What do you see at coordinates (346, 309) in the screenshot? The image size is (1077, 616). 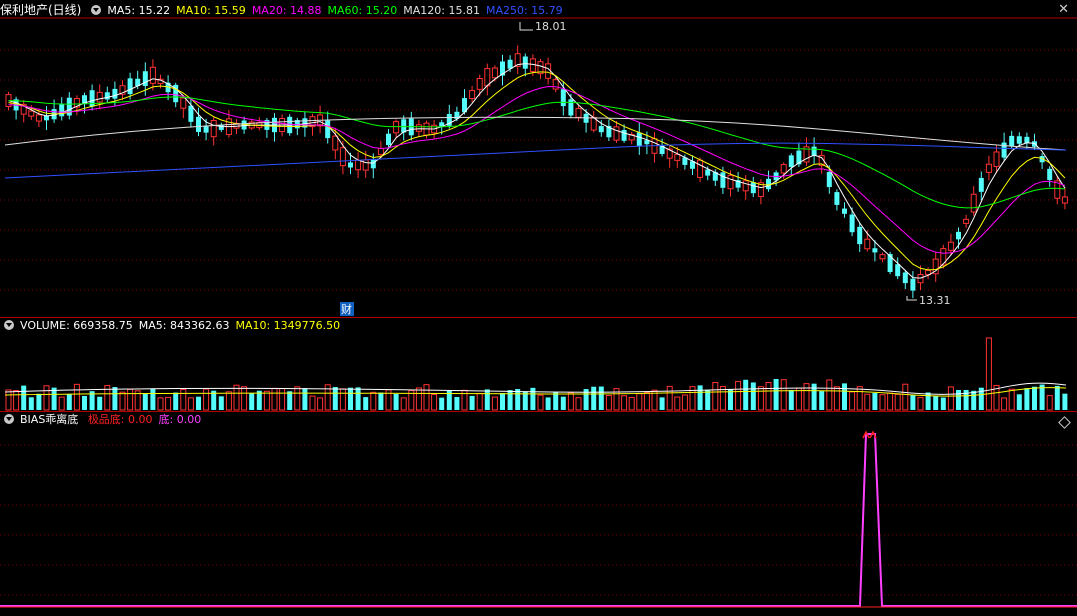 I see `financial-marker: 财` at bounding box center [346, 309].